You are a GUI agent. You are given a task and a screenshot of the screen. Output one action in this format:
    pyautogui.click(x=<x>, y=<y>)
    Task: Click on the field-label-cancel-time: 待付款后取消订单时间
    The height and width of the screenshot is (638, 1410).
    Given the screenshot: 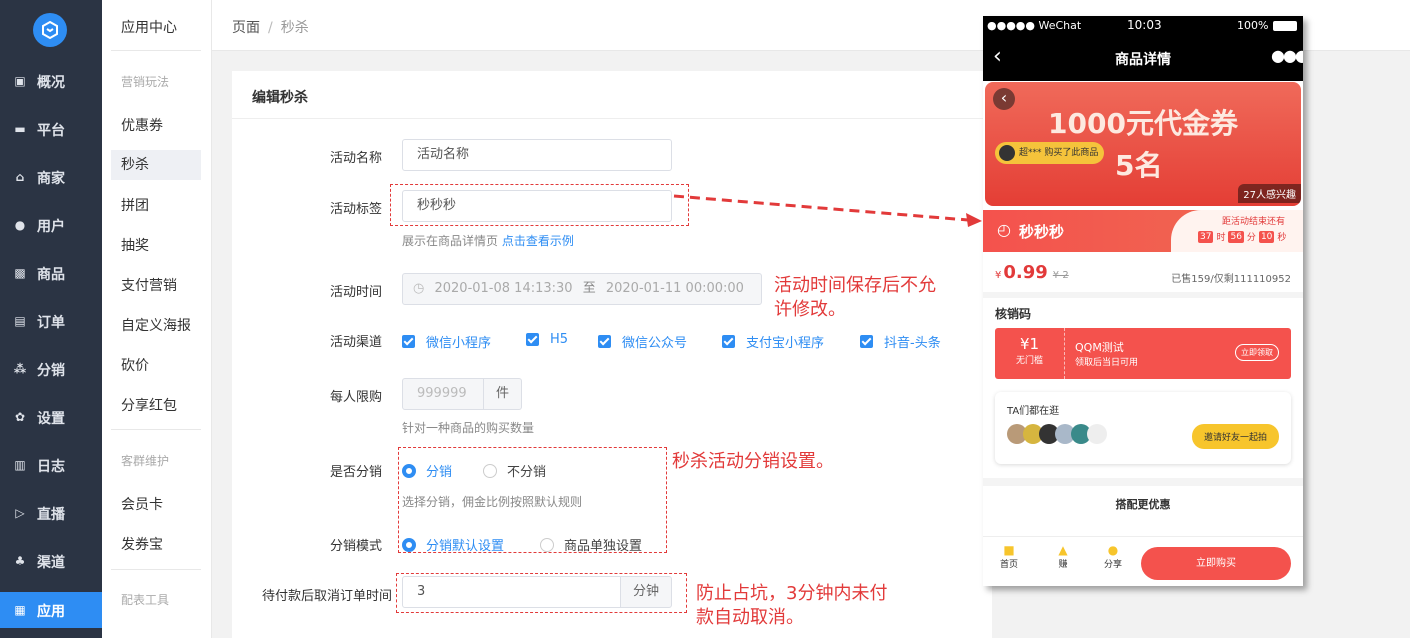 What is the action you would take?
    pyautogui.click(x=326, y=596)
    